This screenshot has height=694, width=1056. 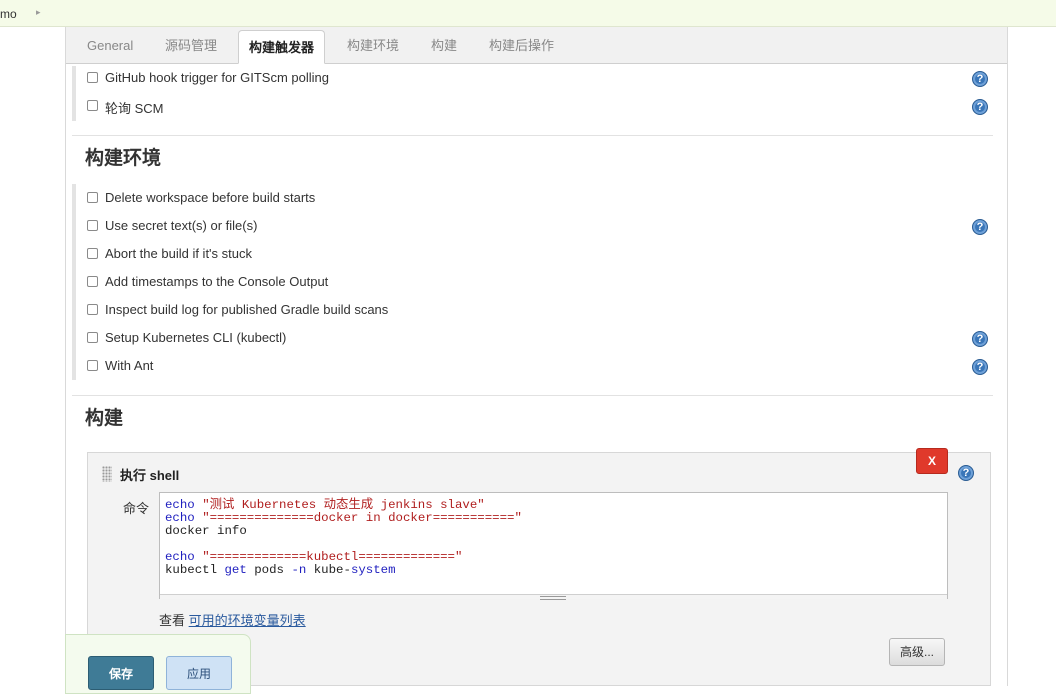 What do you see at coordinates (178, 253) in the screenshot?
I see `env-abort-stuck-label: Abort the build if it's stuck` at bounding box center [178, 253].